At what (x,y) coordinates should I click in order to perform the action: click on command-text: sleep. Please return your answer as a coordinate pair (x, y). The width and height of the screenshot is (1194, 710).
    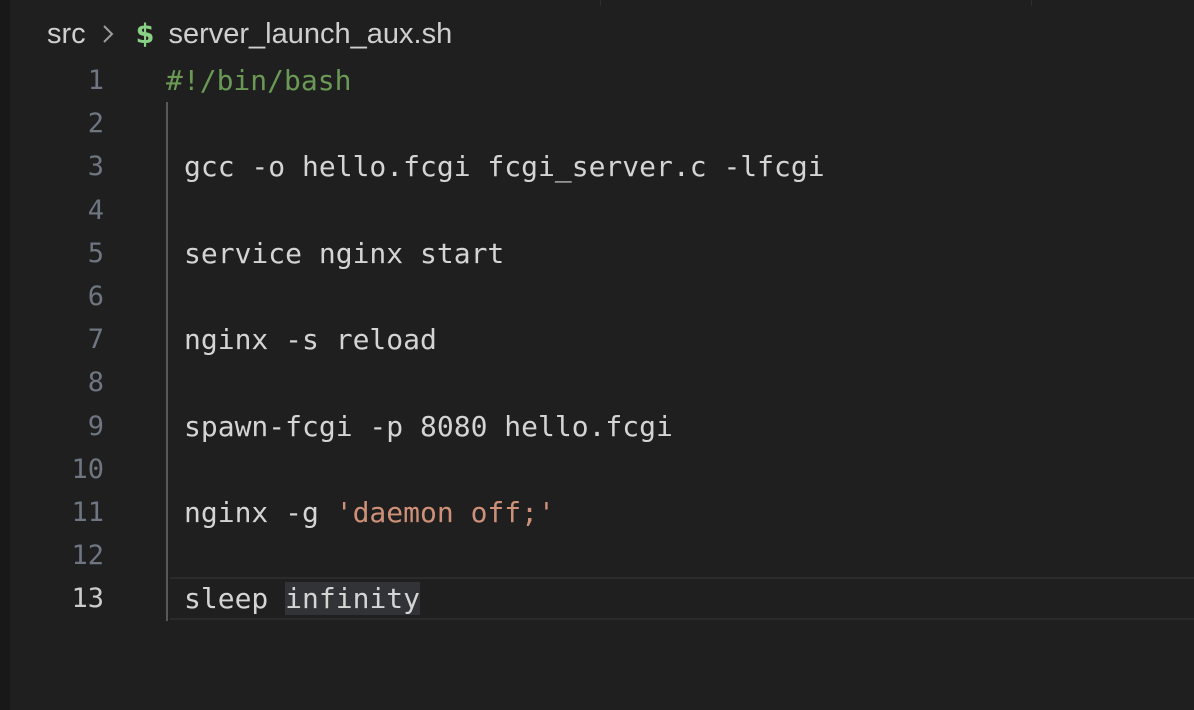
    Looking at the image, I should click on (235, 599).